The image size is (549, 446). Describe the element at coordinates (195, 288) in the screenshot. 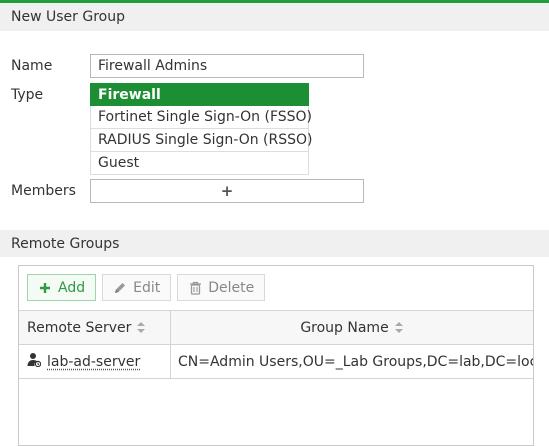

I see `trash-icon` at that location.